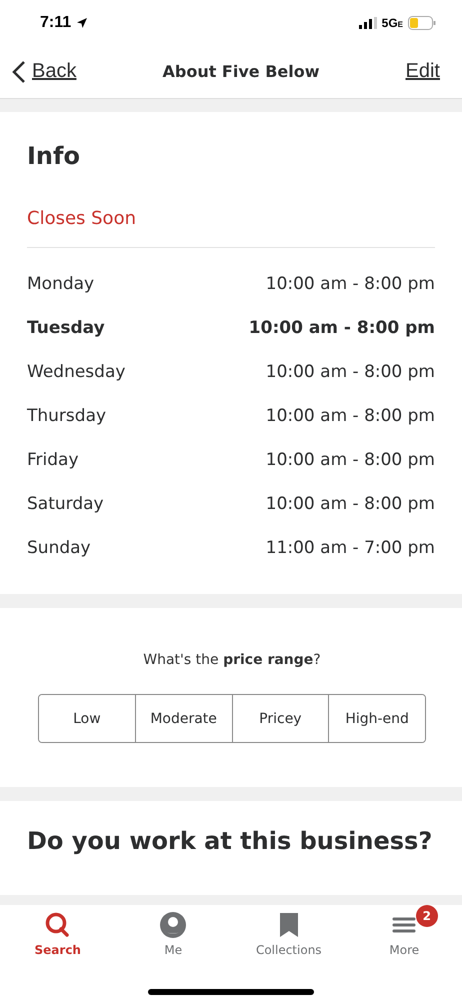  Describe the element at coordinates (56, 23) in the screenshot. I see `status-time: 7:11` at that location.